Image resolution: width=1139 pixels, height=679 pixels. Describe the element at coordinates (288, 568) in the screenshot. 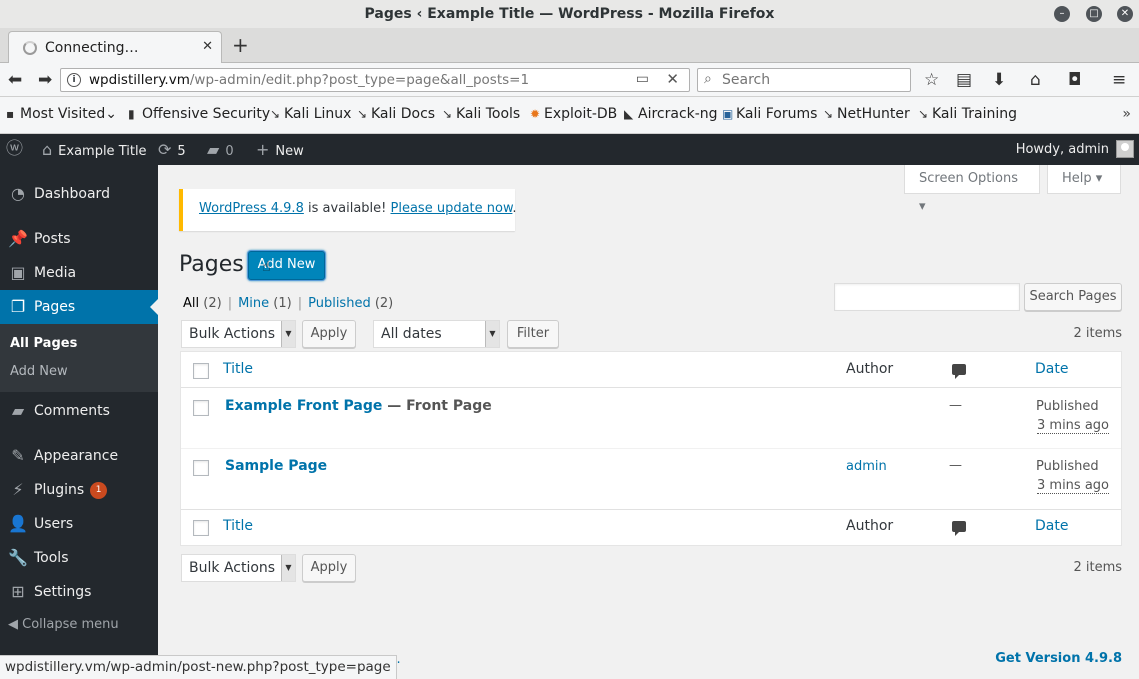

I see `chevron-down-icon: ▼` at that location.